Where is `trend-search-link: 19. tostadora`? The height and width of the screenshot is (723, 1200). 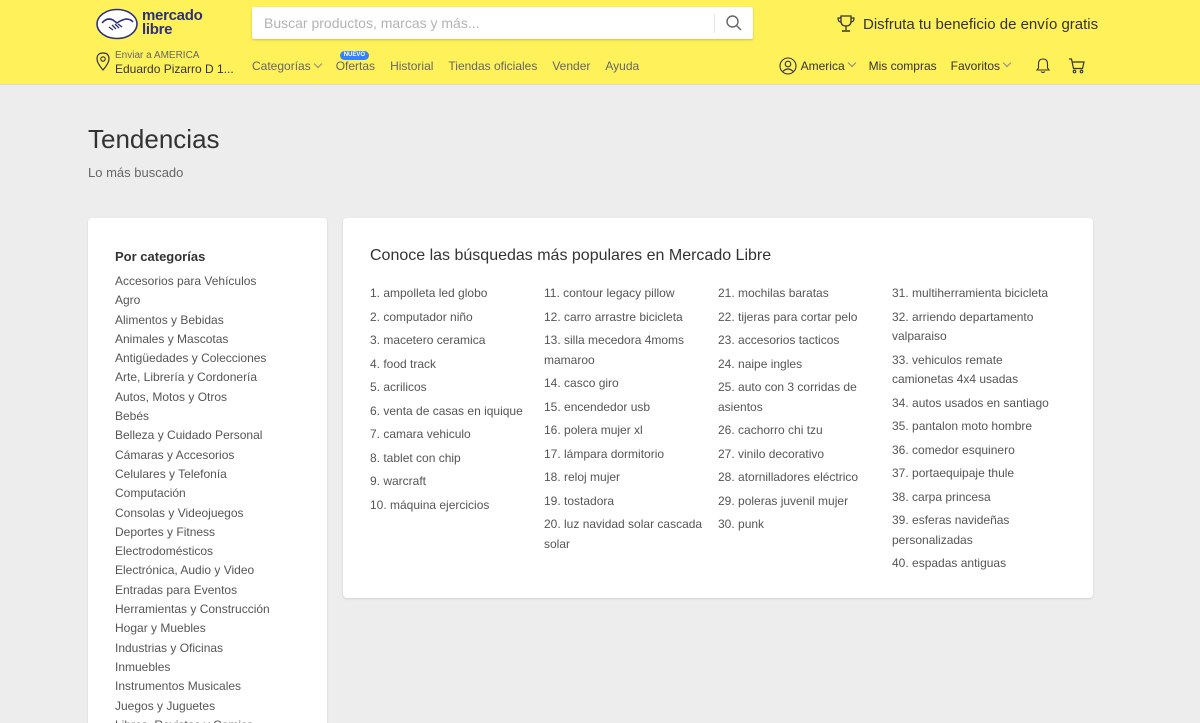
trend-search-link: 19. tostadora is located at coordinates (624, 502).